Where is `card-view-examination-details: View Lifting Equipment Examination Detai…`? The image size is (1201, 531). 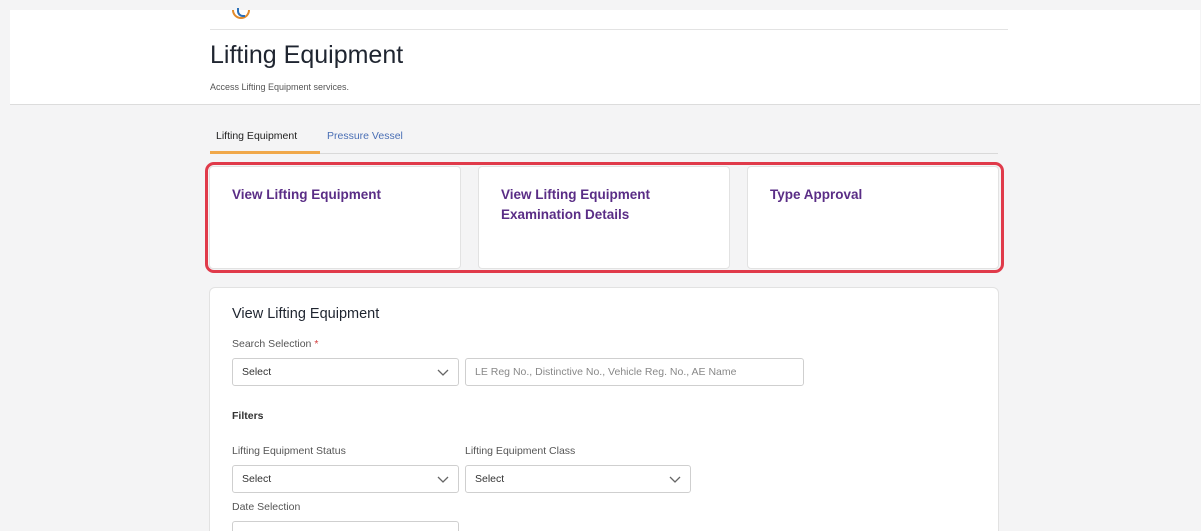
card-view-examination-details: View Lifting Equipment Examination Detai… is located at coordinates (604, 217).